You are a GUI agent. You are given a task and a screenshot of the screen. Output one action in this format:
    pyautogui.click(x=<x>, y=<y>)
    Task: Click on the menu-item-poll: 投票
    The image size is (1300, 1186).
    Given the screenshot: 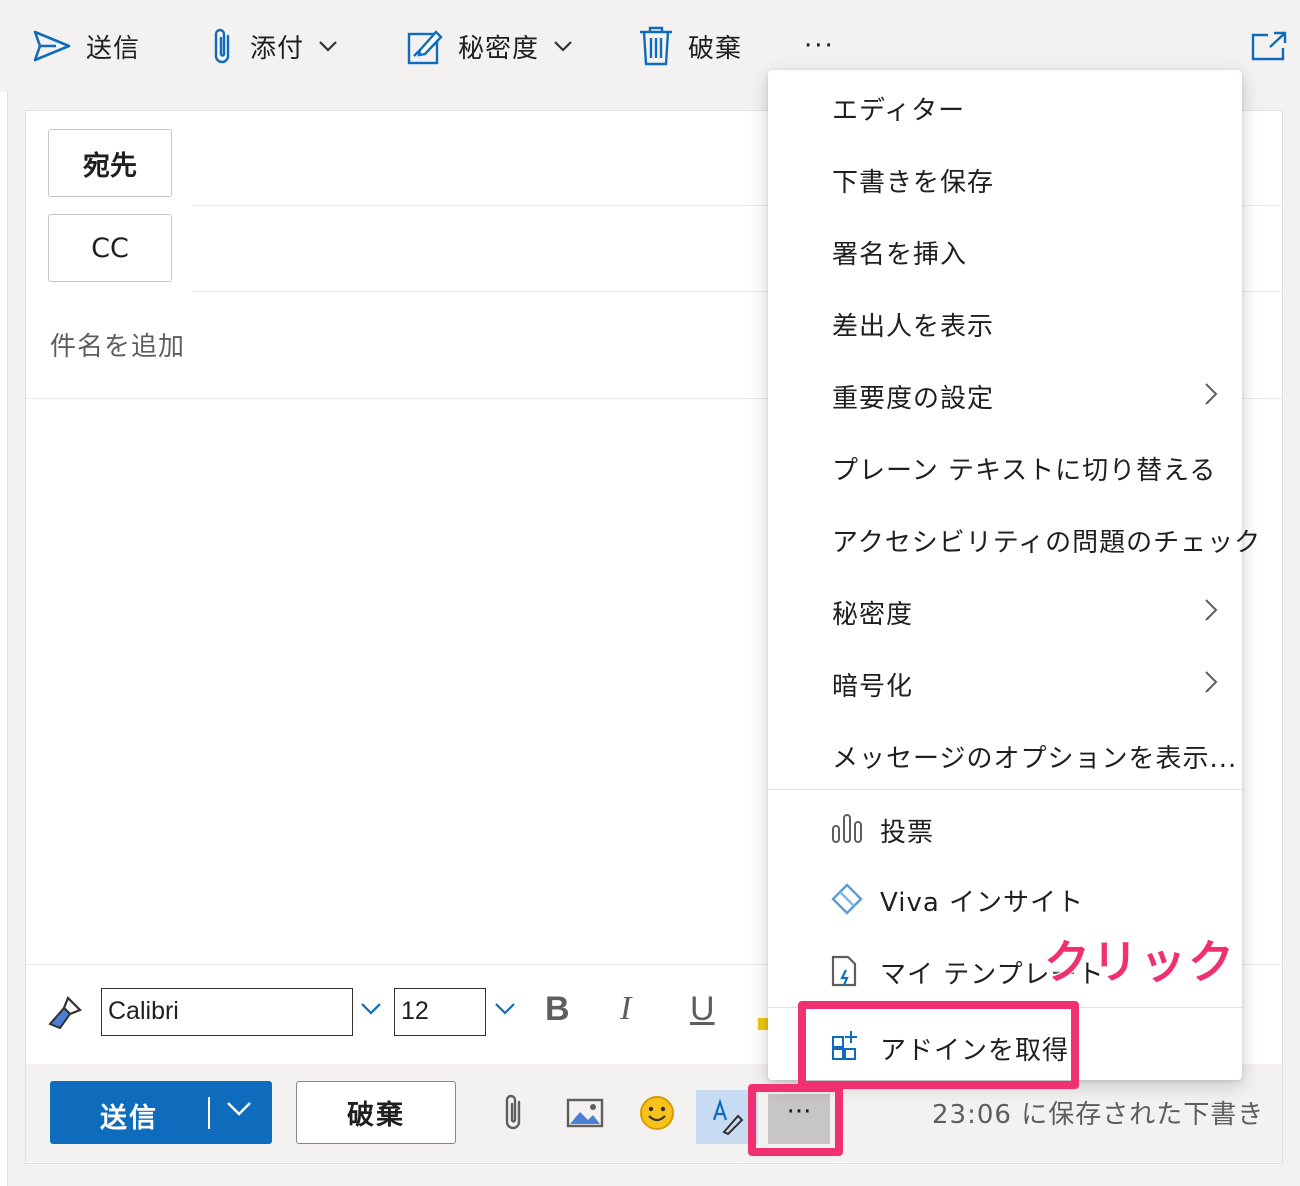 What is the action you would take?
    pyautogui.click(x=907, y=830)
    